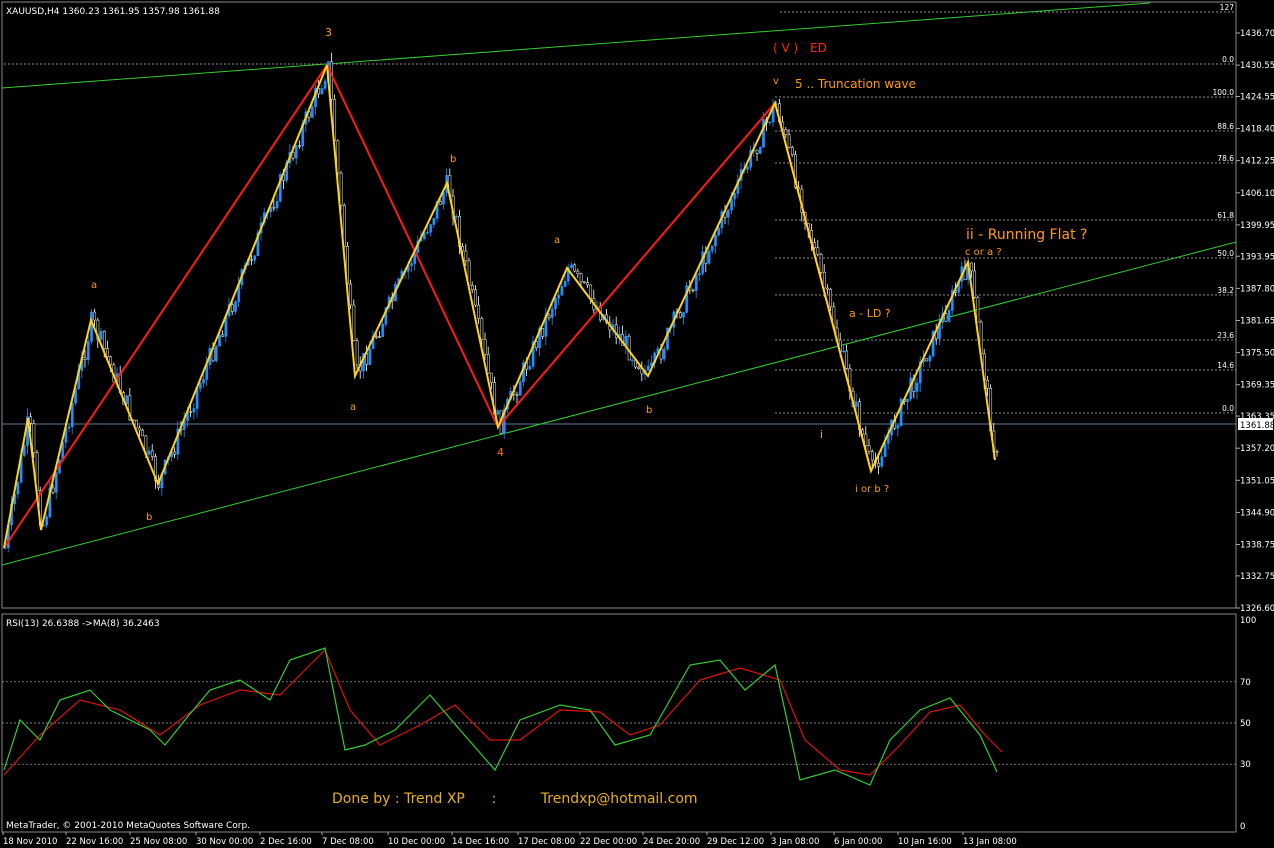 The image size is (1274, 848). Describe the element at coordinates (1225, 253) in the screenshot. I see `fib-level-label: 50.0` at that location.